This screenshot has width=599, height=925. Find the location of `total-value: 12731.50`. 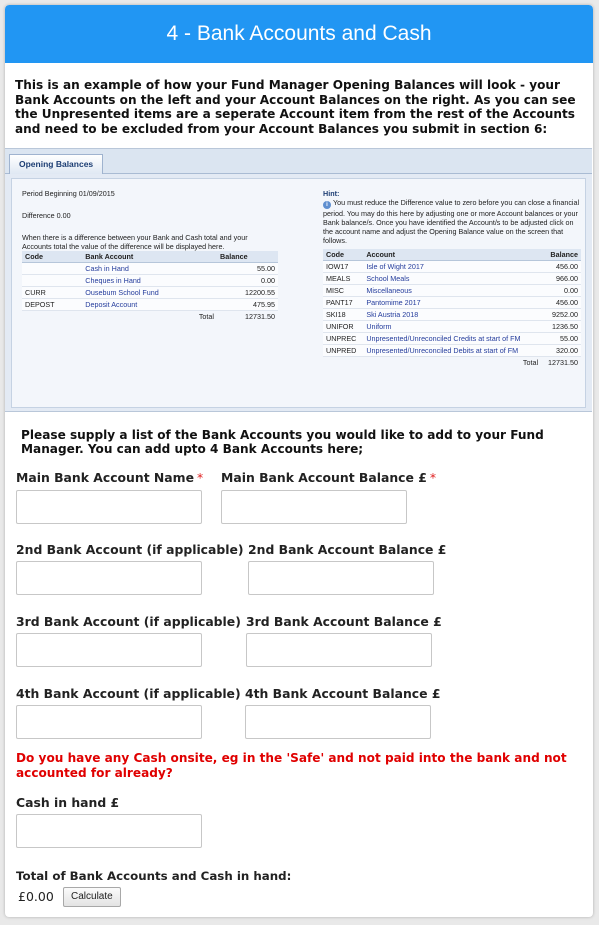

total-value: 12731.50 is located at coordinates (563, 362).